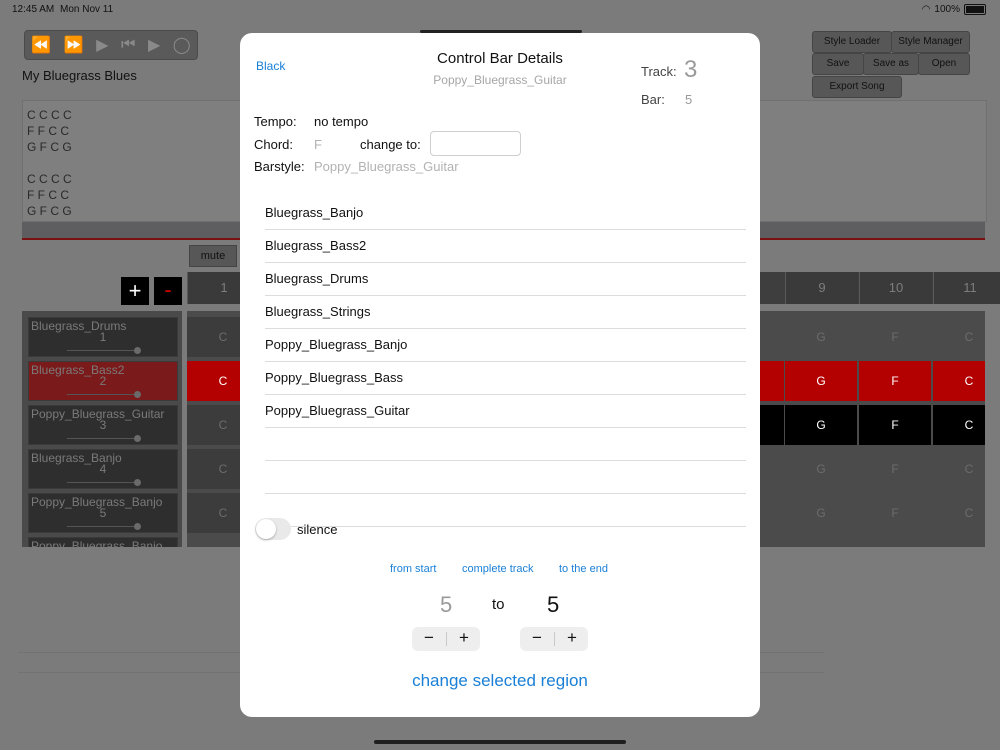 This screenshot has width=1000, height=750. Describe the element at coordinates (821, 288) in the screenshot. I see `bar-header: 9` at that location.